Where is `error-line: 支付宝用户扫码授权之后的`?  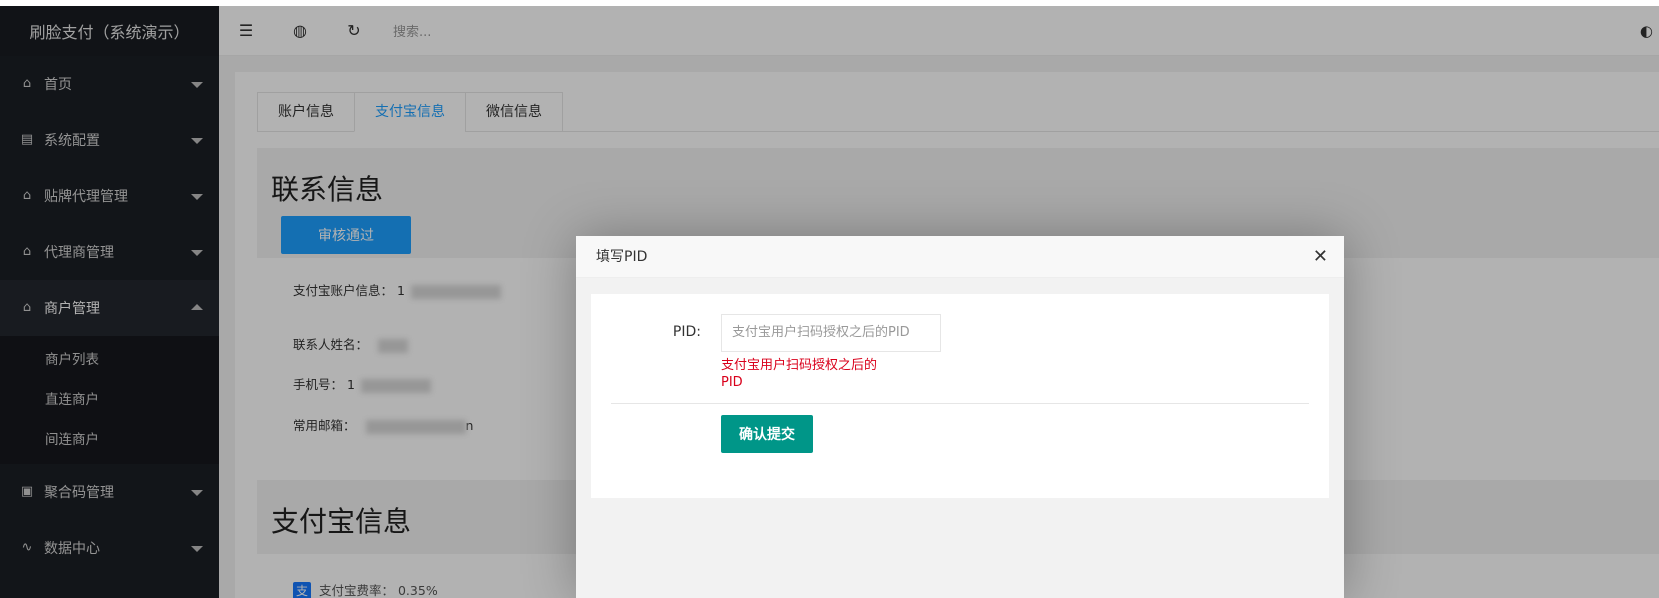 error-line: 支付宝用户扫码授权之后的 is located at coordinates (799, 365).